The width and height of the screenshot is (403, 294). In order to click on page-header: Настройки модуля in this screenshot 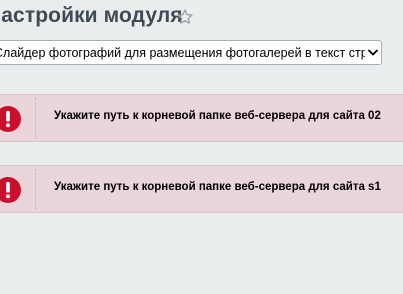, I will do `click(201, 18)`.